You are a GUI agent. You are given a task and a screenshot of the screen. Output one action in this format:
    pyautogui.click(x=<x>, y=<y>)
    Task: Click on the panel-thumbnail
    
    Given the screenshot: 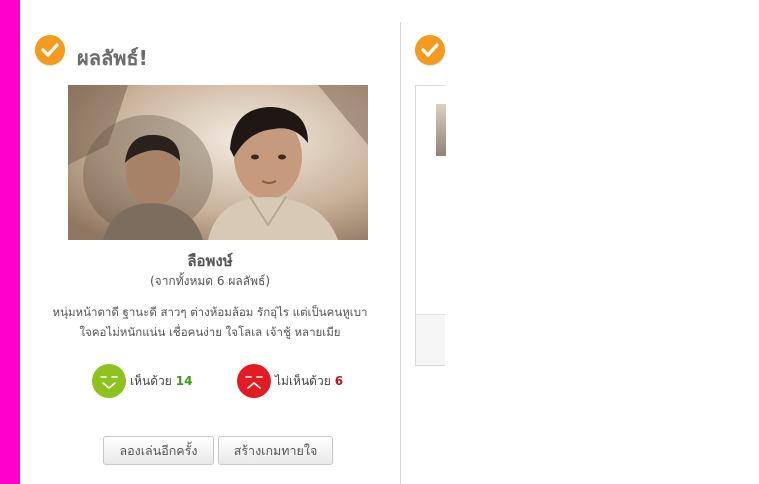 What is the action you would take?
    pyautogui.click(x=441, y=130)
    